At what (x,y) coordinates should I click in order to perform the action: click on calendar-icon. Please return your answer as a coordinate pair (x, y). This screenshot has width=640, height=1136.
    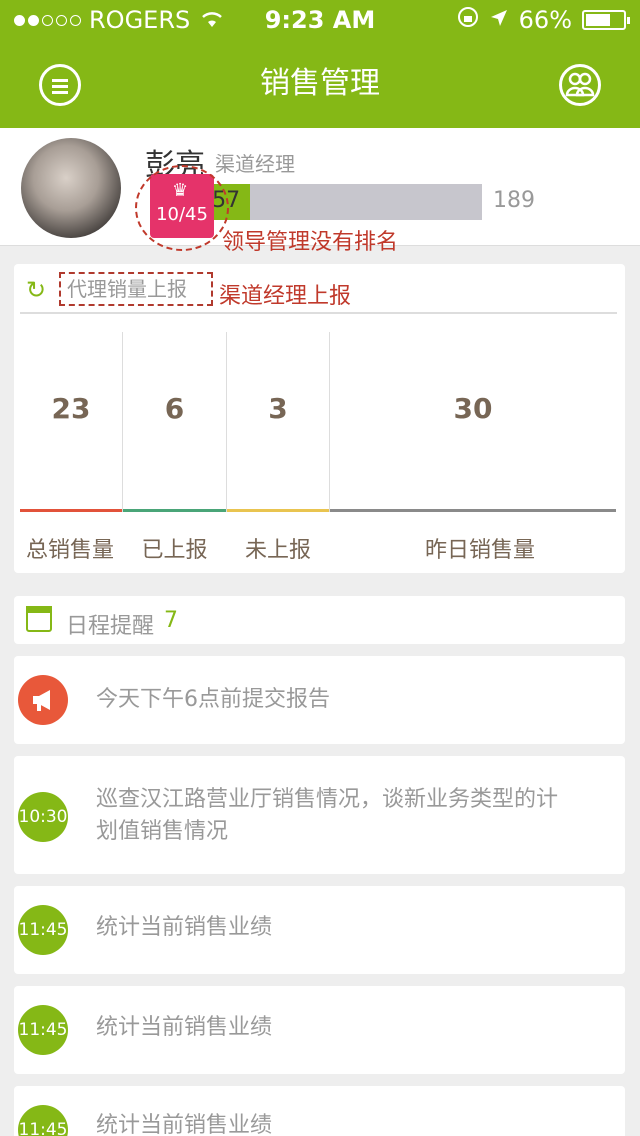
    Looking at the image, I should click on (39, 619).